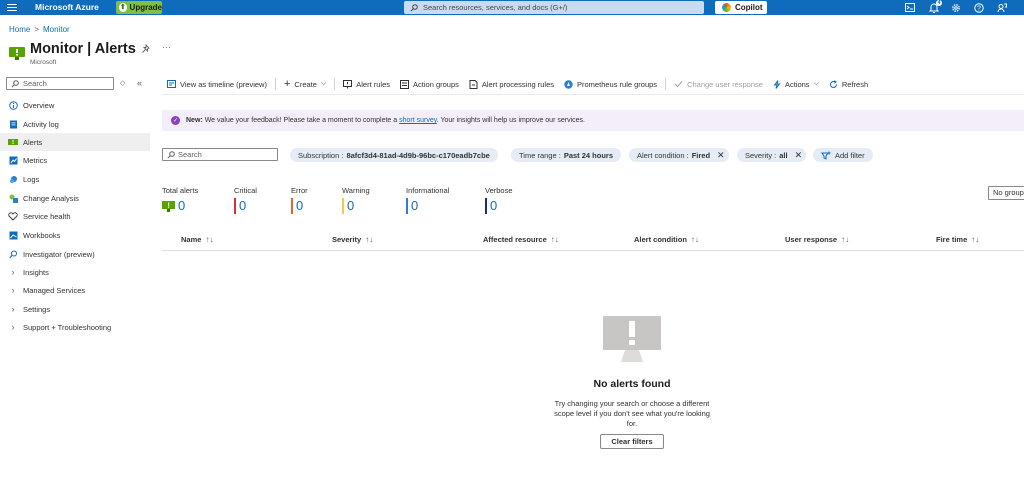 This screenshot has width=1024, height=487. I want to click on column-header-fire-time: Fire time ↑↓, so click(957, 239).